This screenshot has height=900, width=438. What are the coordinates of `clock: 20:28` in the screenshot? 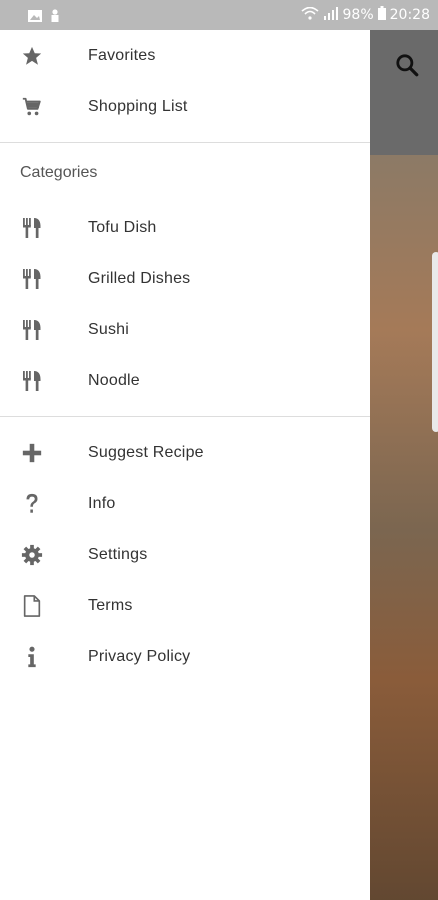 It's located at (409, 15).